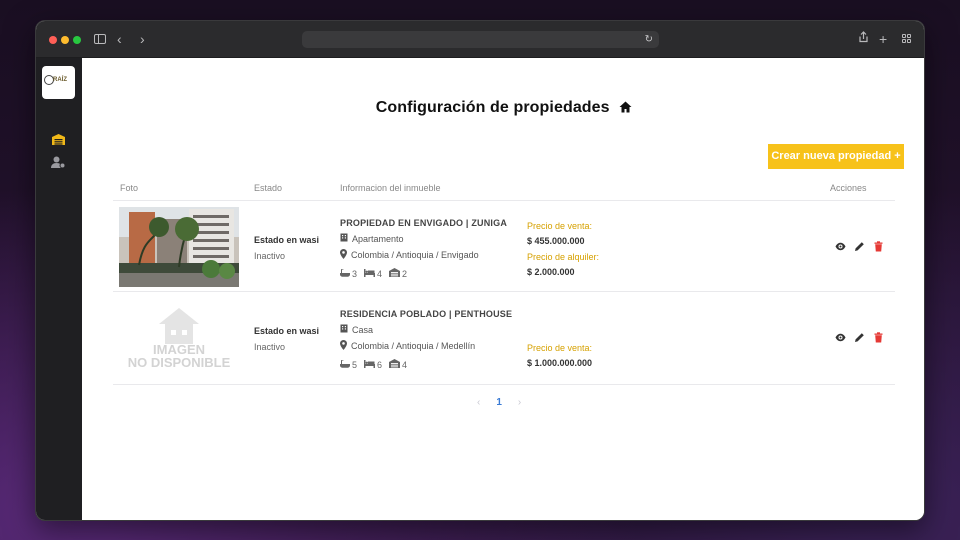 This screenshot has height=540, width=960. What do you see at coordinates (405, 364) in the screenshot?
I see `garage-count-text: 4` at bounding box center [405, 364].